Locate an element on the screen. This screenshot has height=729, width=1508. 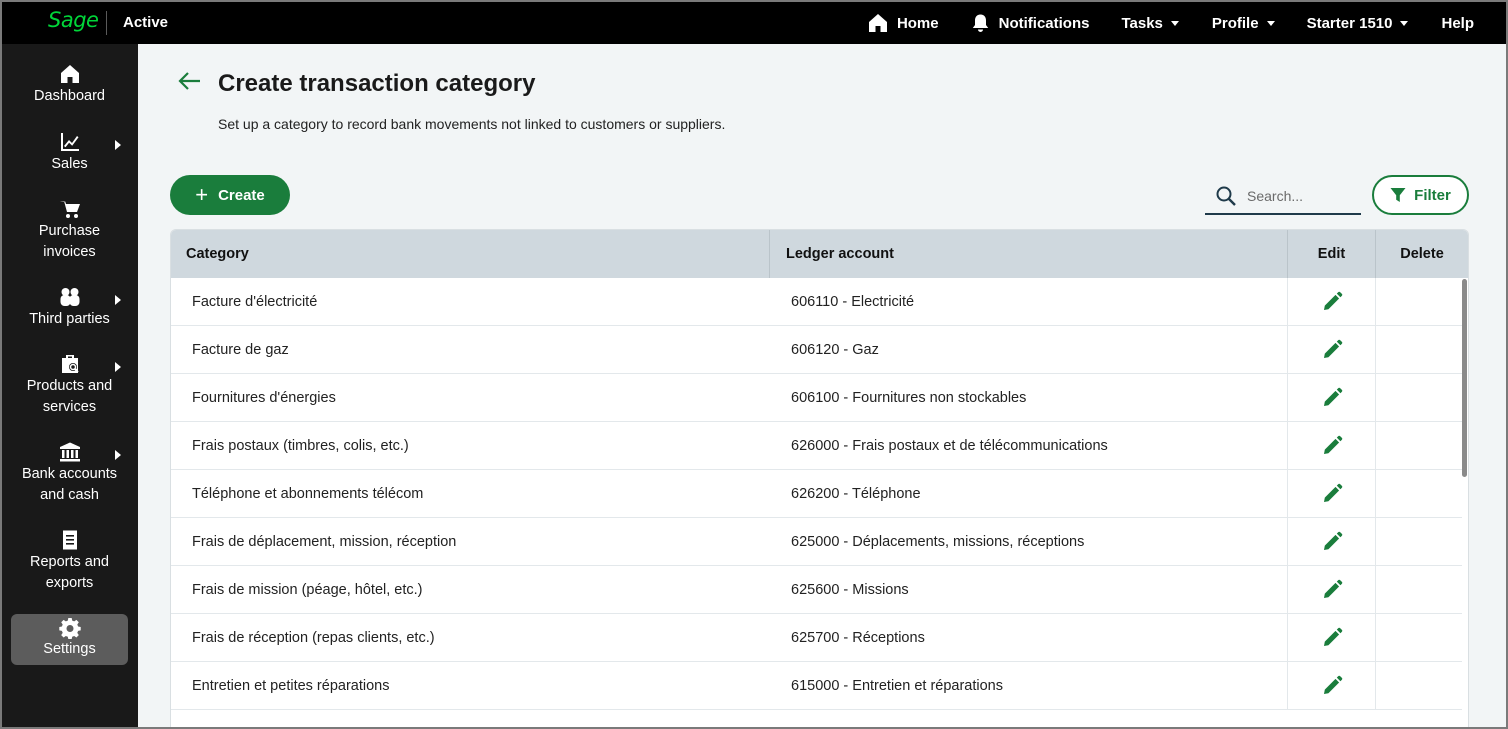
cart-icon is located at coordinates (69, 210).